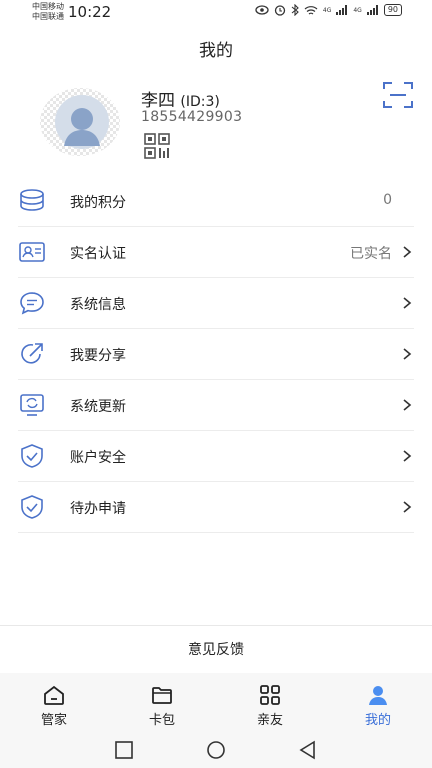 This screenshot has width=432, height=768. I want to click on tab-label: 管家, so click(53, 720).